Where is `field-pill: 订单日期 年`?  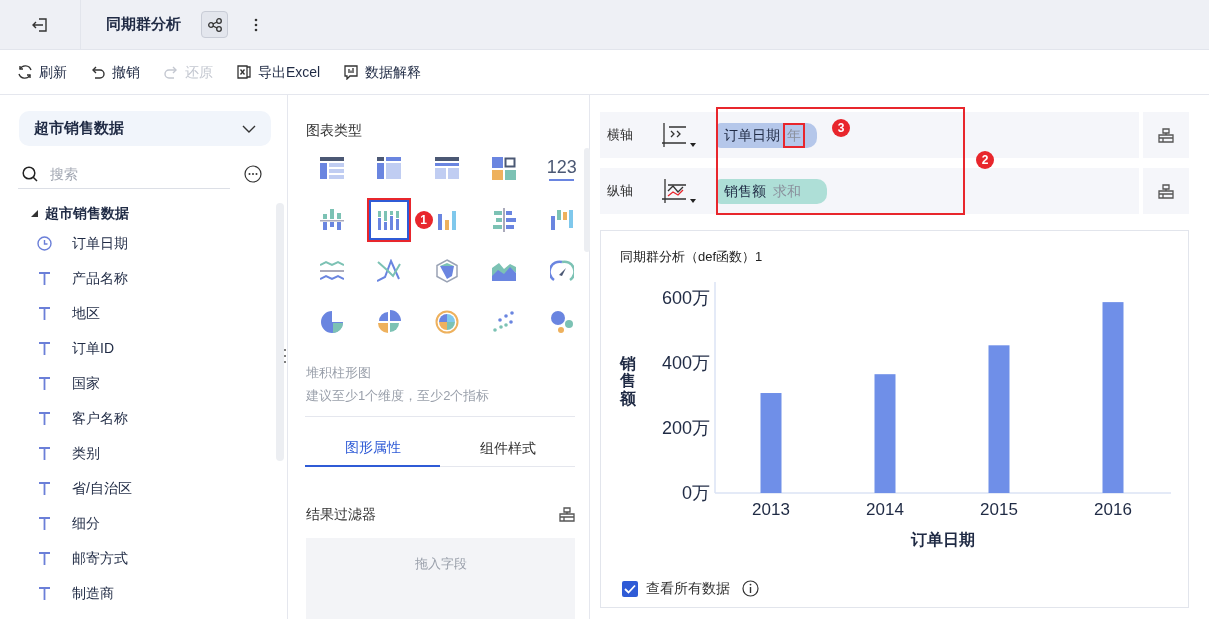 field-pill: 订单日期 年 is located at coordinates (767, 135).